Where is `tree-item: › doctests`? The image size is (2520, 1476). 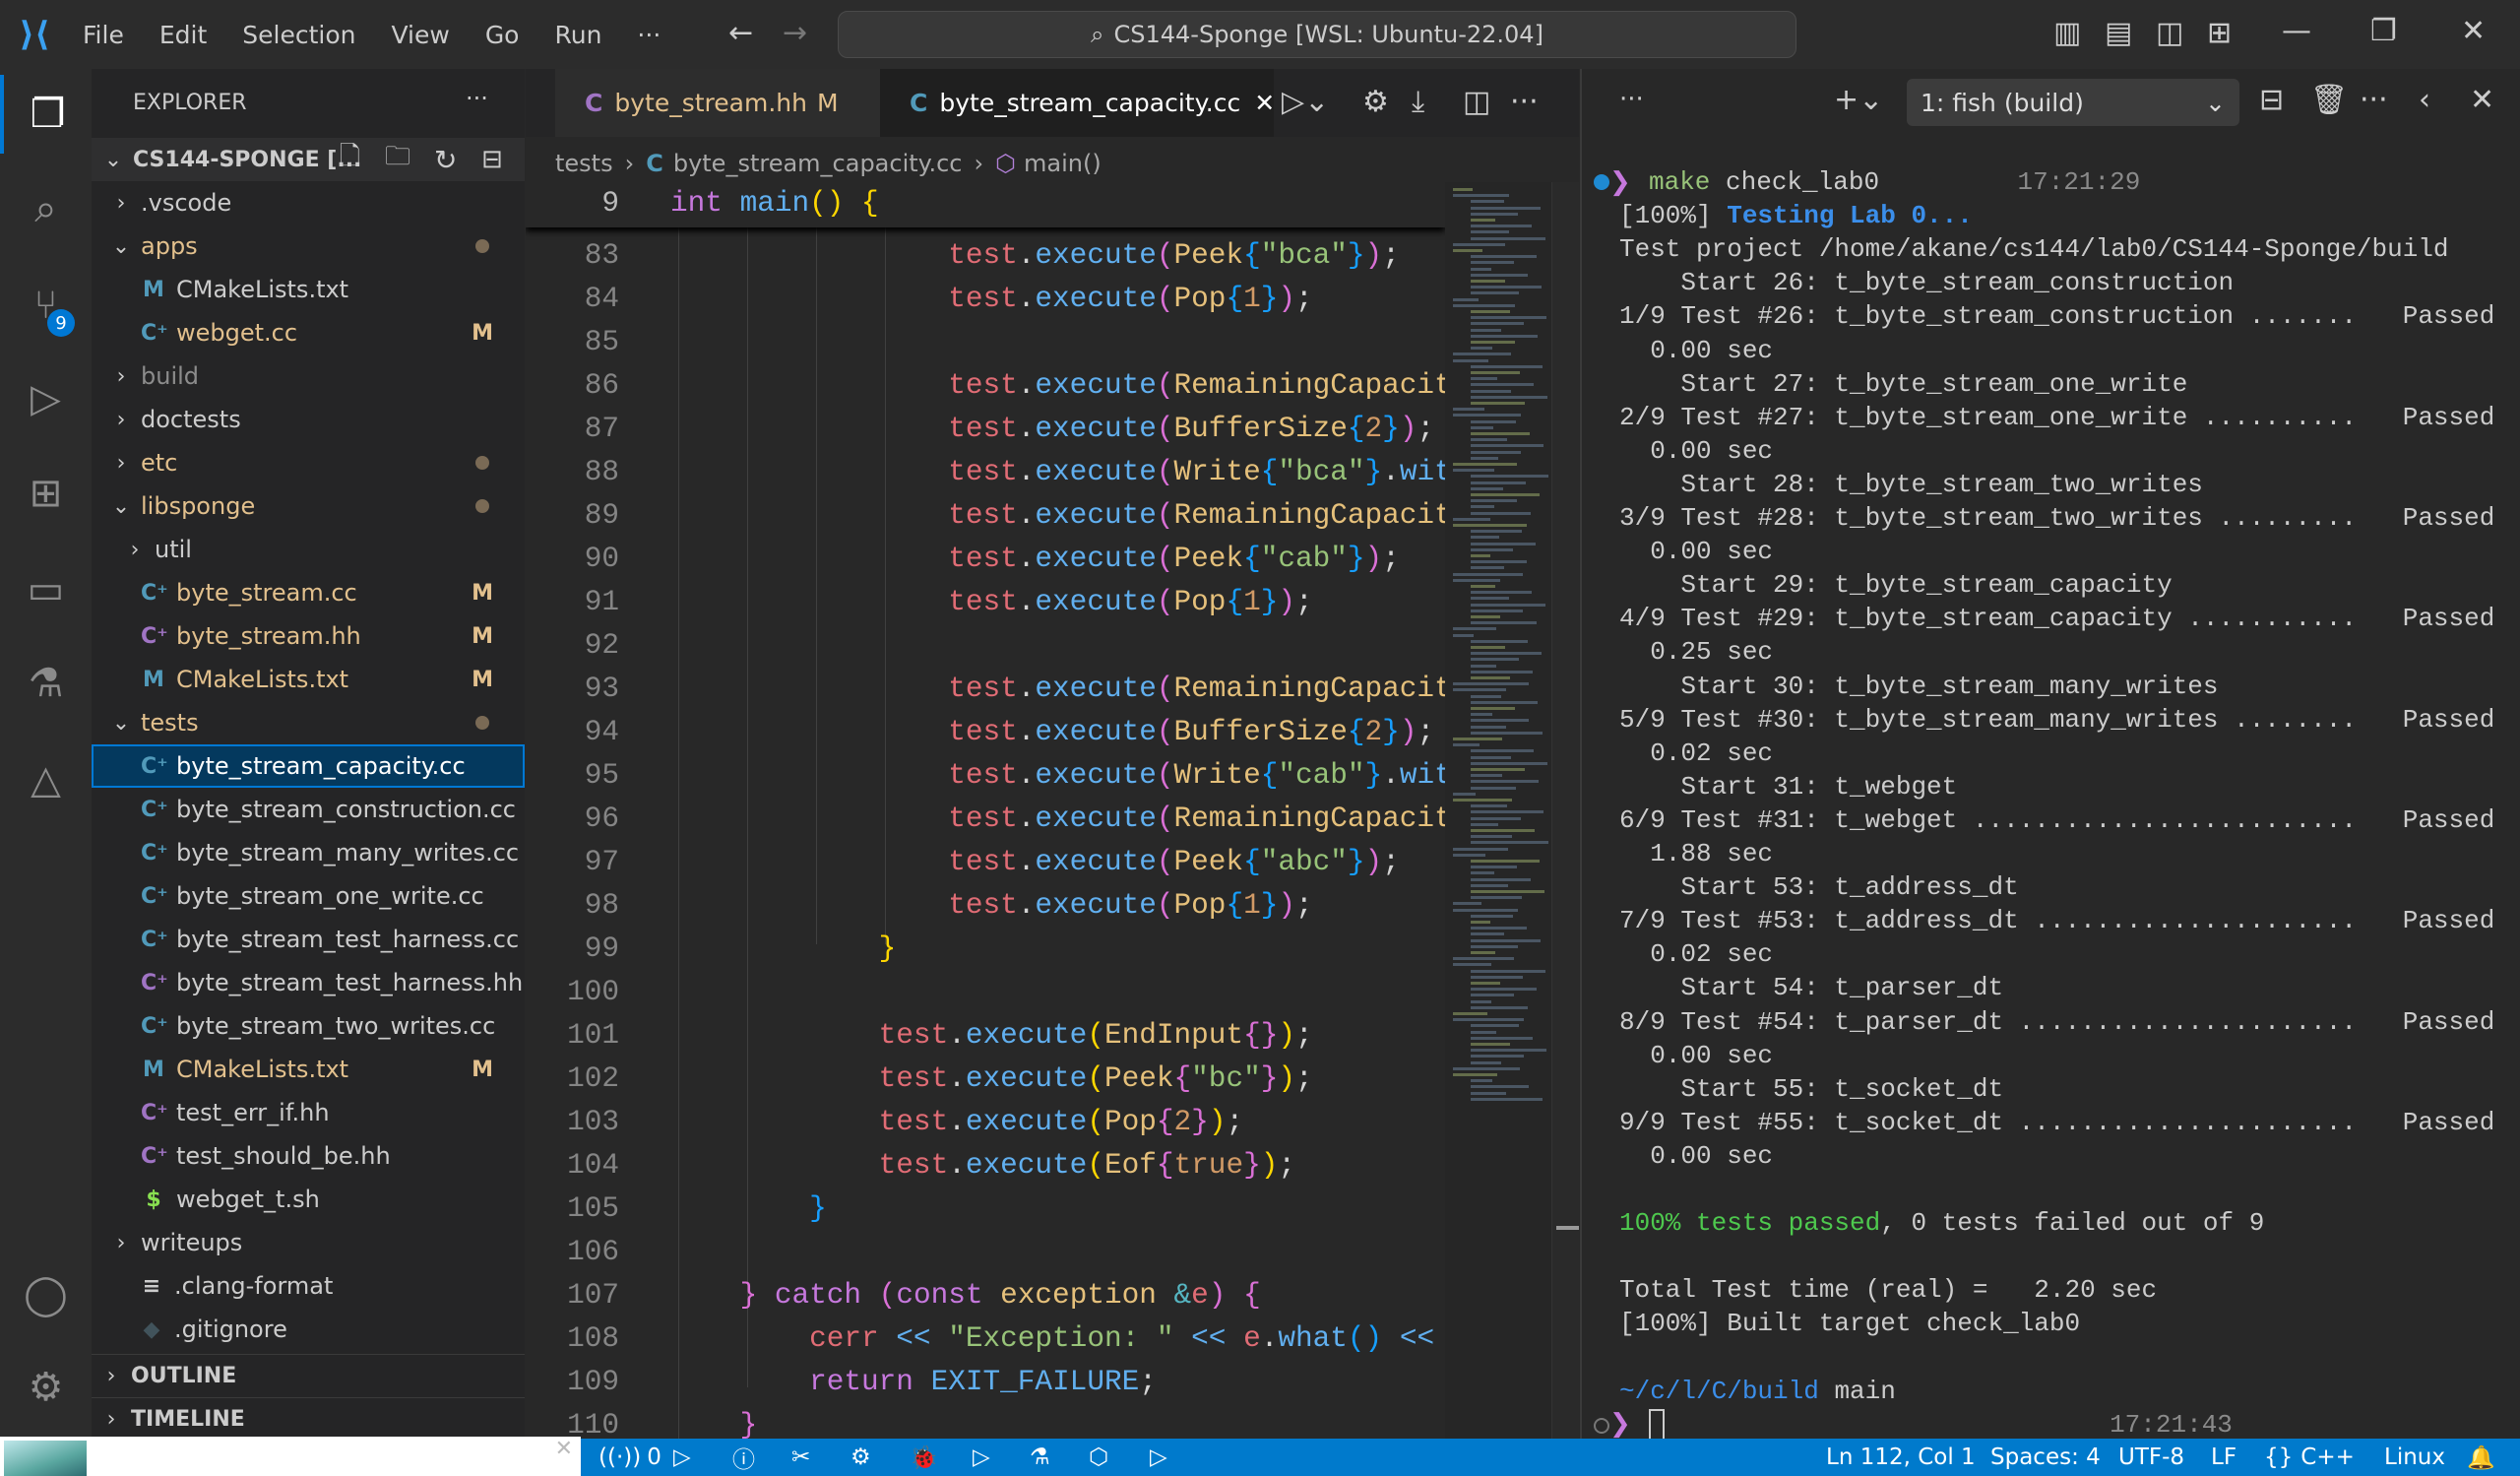
tree-item: › doctests is located at coordinates (308, 419).